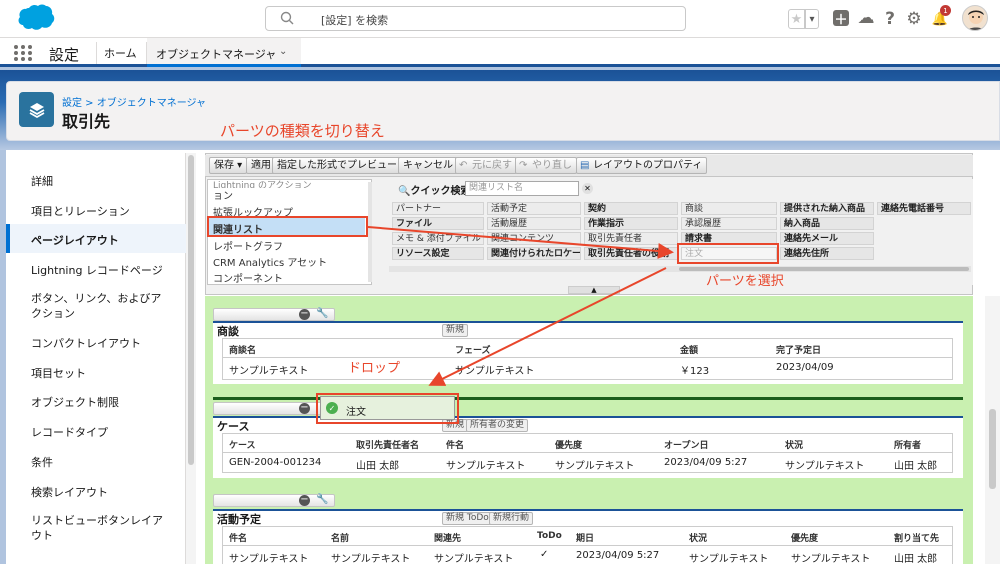 The height and width of the screenshot is (564, 1000). What do you see at coordinates (96, 53) in the screenshot?
I see `nav-divider` at bounding box center [96, 53].